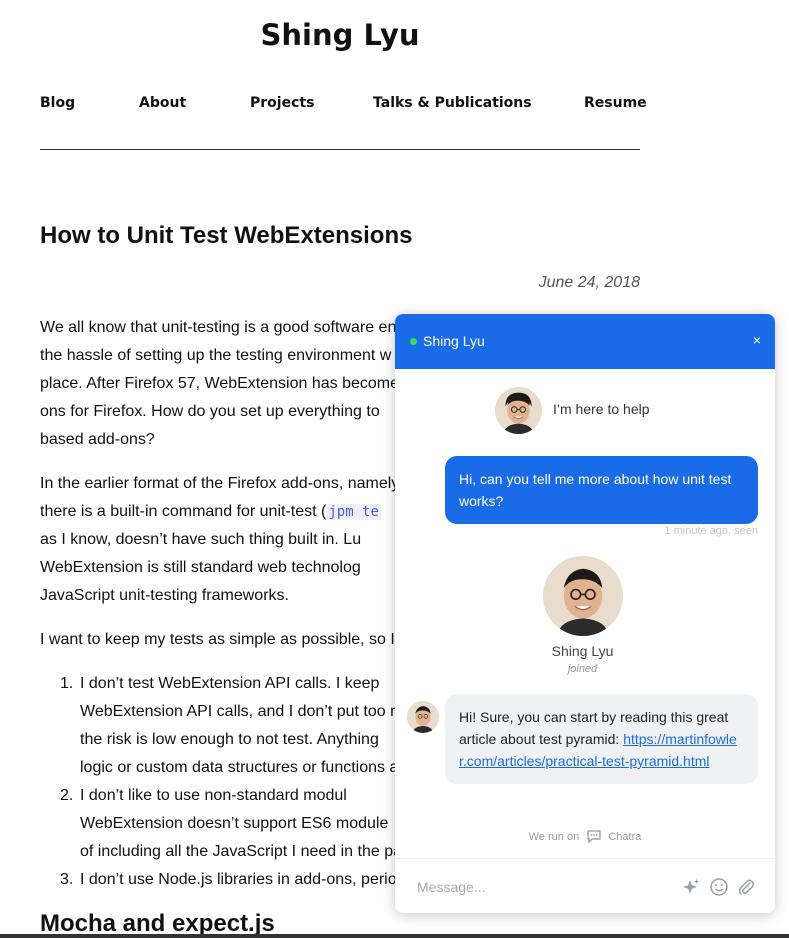 The image size is (789, 938). Describe the element at coordinates (67, 879) in the screenshot. I see `list-number: 3.` at that location.